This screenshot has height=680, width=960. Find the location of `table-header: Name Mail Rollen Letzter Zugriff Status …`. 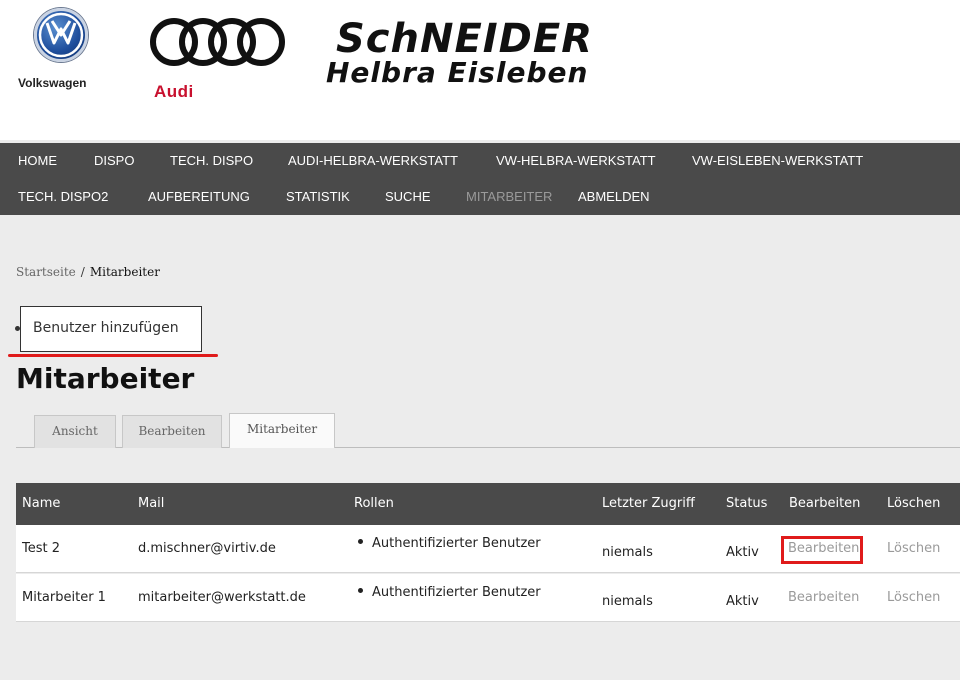

table-header: Name Mail Rollen Letzter Zugriff Status … is located at coordinates (488, 504).